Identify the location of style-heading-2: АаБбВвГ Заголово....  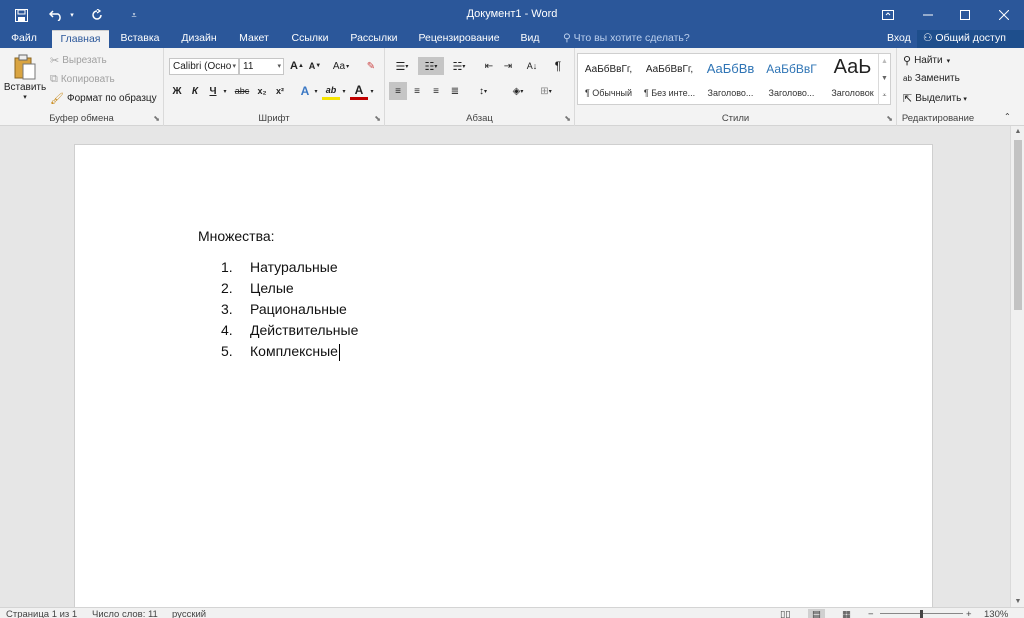
(791, 79).